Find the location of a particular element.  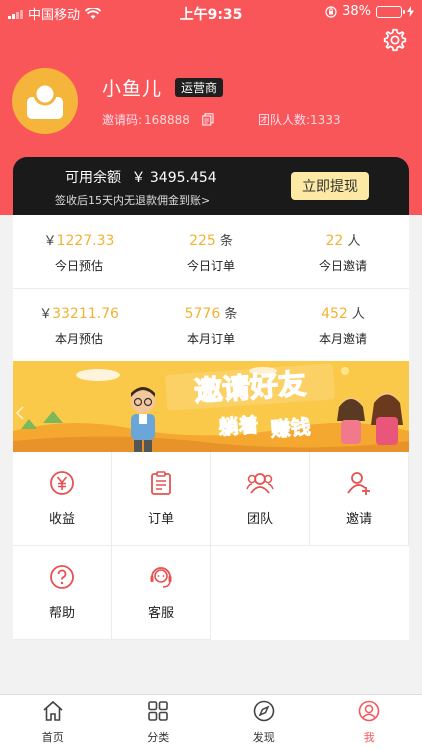

menu-item-1: 订单 is located at coordinates (161, 499).